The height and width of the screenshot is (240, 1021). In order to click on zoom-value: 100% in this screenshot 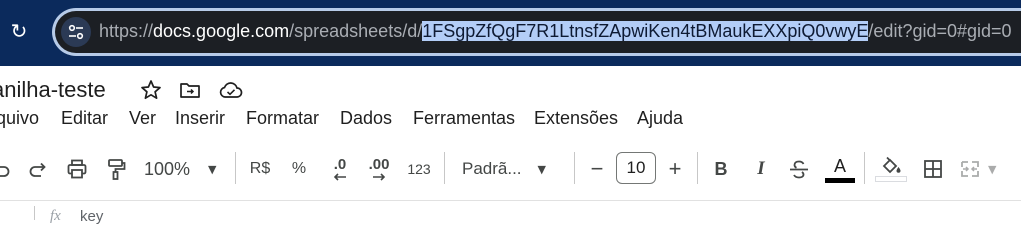, I will do `click(167, 168)`.